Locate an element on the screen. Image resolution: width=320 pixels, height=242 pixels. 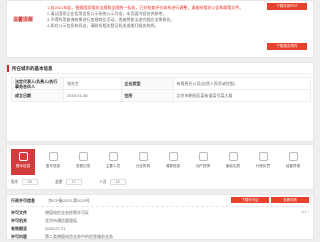
tab-label: 股东信息 is located at coordinates (53, 166).